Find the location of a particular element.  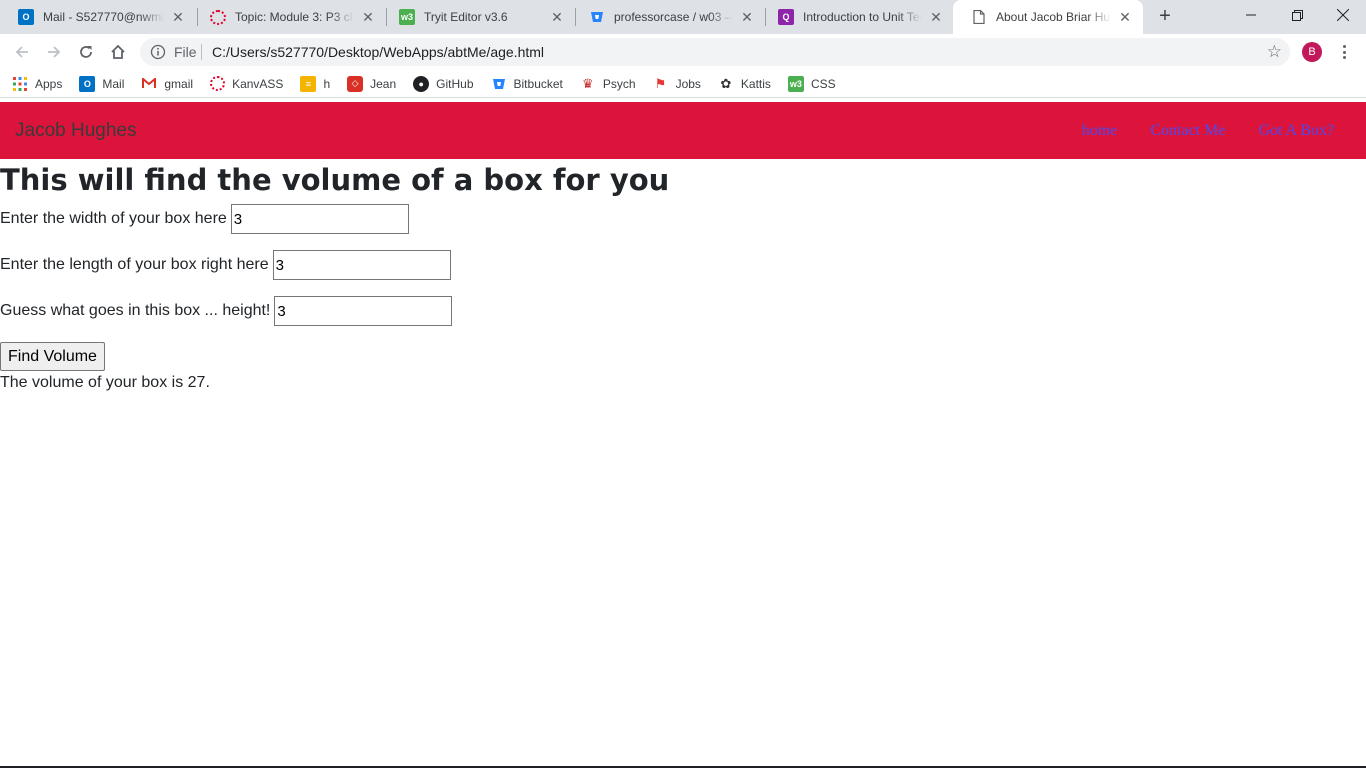

bookmark-psych: ♛ Psych is located at coordinates (608, 84).